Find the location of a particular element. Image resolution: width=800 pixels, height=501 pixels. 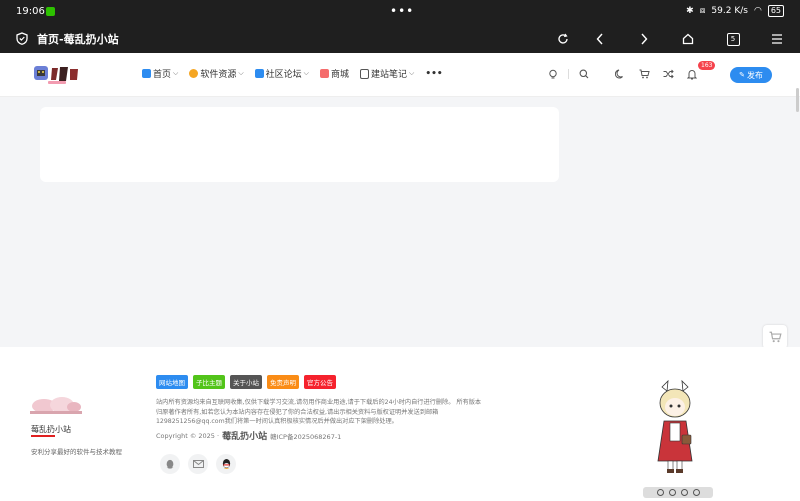

clock: 19:06 is located at coordinates (30, 11).